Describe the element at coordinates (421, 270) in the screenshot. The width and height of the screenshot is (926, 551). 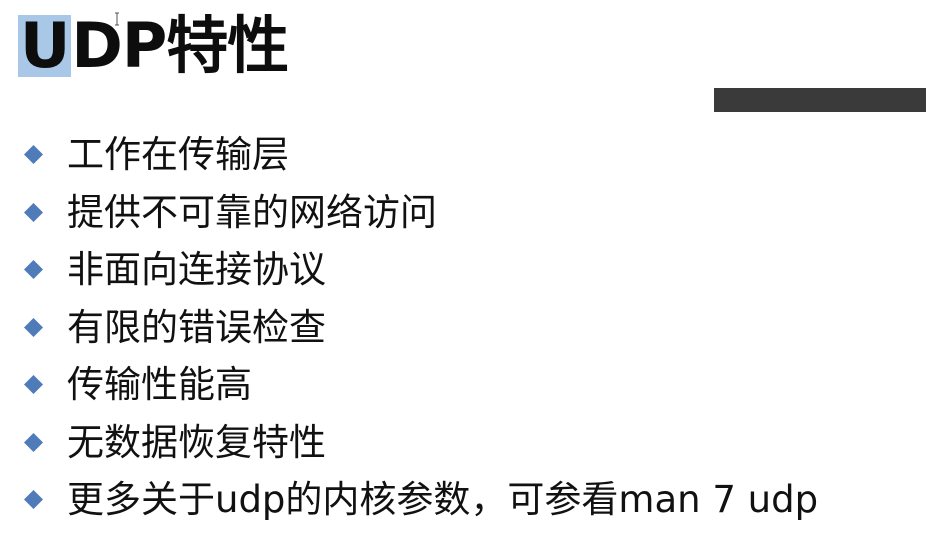
I see `list-item: 非面向连接协议` at that location.